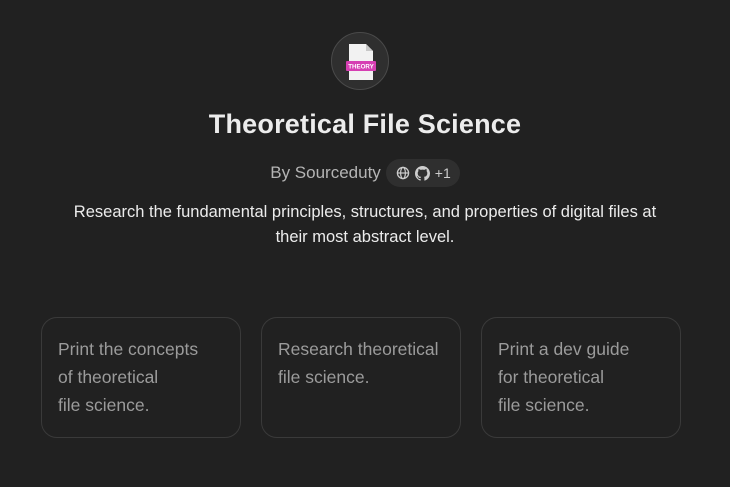 This screenshot has height=487, width=730. I want to click on icon-label: THEORY, so click(361, 67).